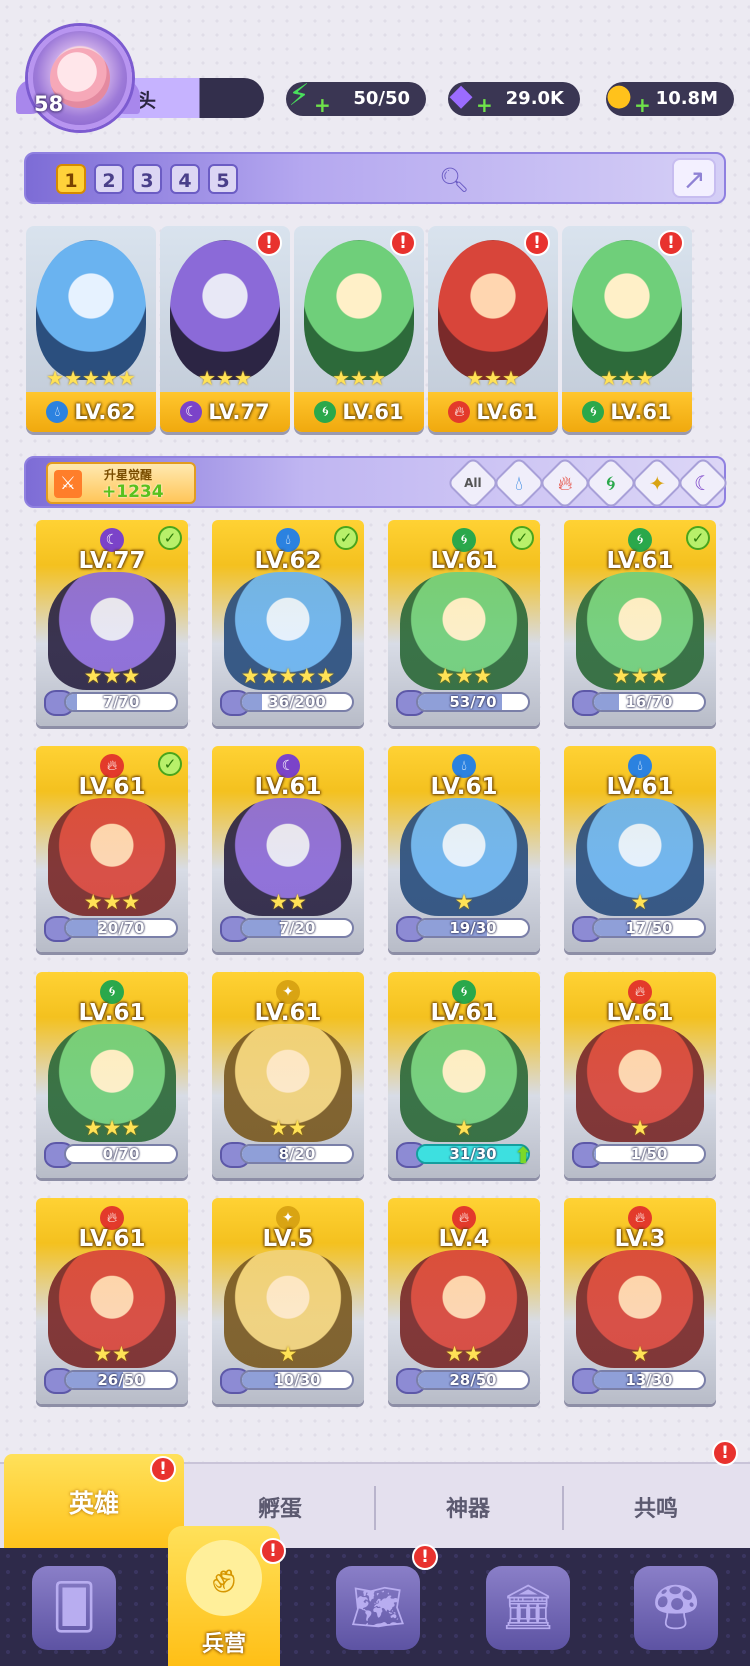 The height and width of the screenshot is (1666, 750). I want to click on filter-dark: ☾, so click(703, 483).